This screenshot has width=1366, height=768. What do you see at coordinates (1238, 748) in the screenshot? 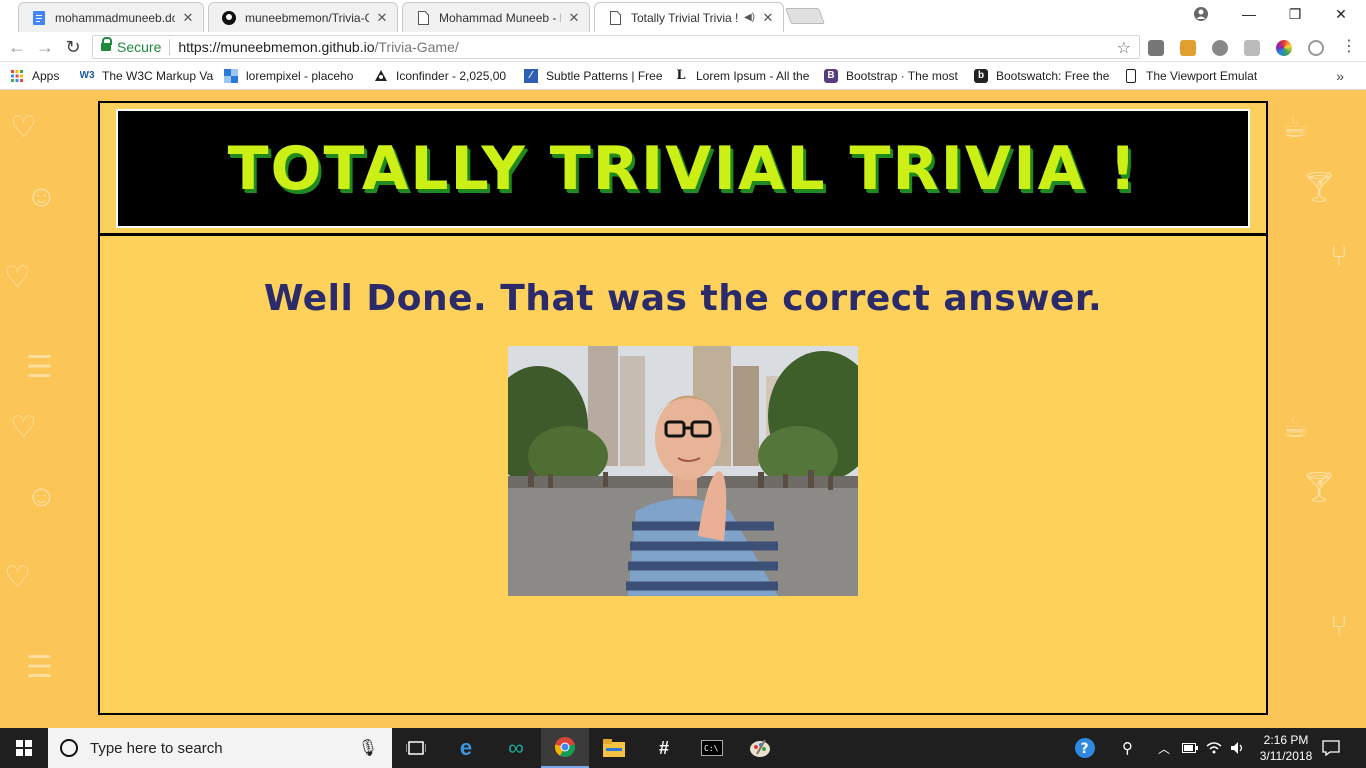
I see `volume-icon` at bounding box center [1238, 748].